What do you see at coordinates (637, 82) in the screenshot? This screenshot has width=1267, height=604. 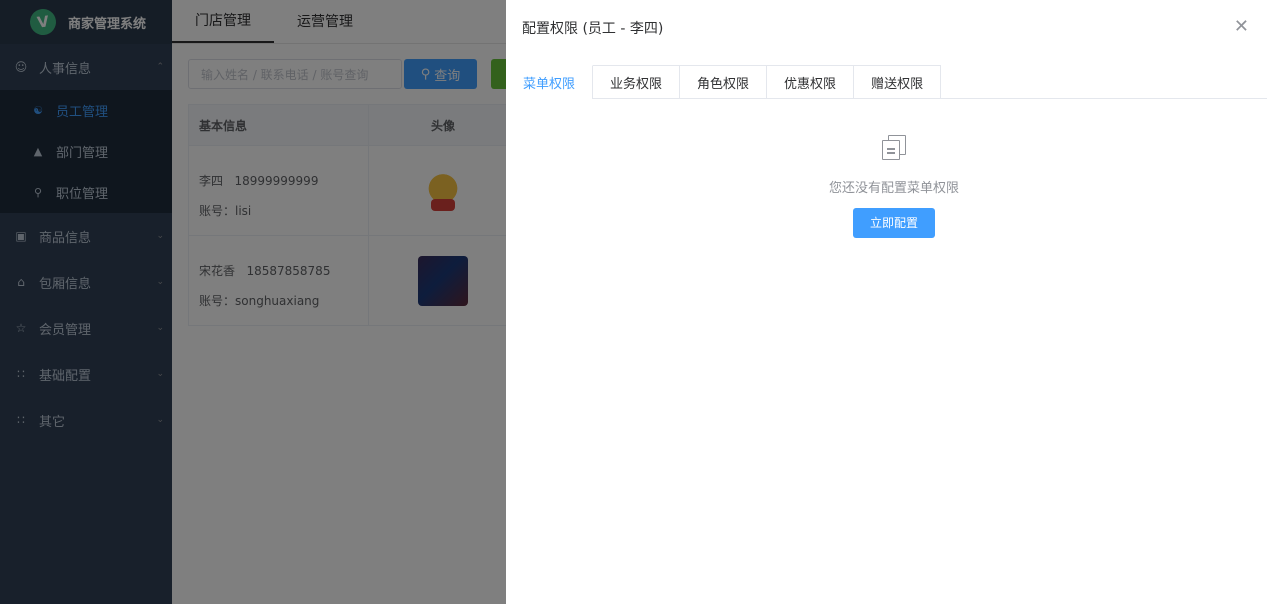 I see `tab-business-permission: 业务权限` at bounding box center [637, 82].